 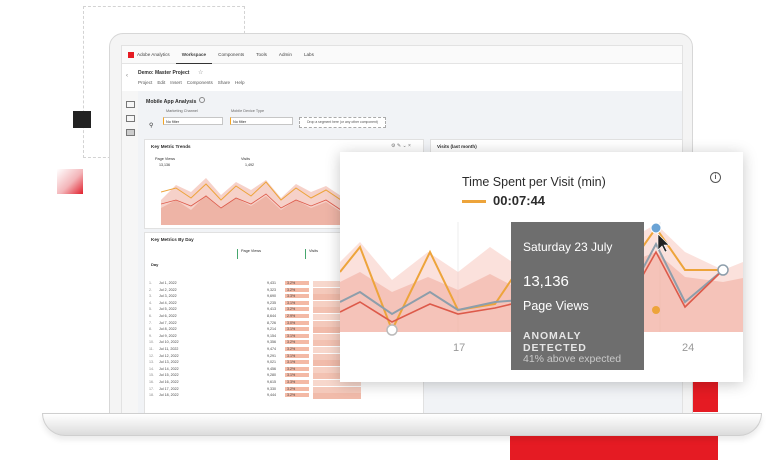 I want to click on tab-admin: Admin, so click(x=285, y=54).